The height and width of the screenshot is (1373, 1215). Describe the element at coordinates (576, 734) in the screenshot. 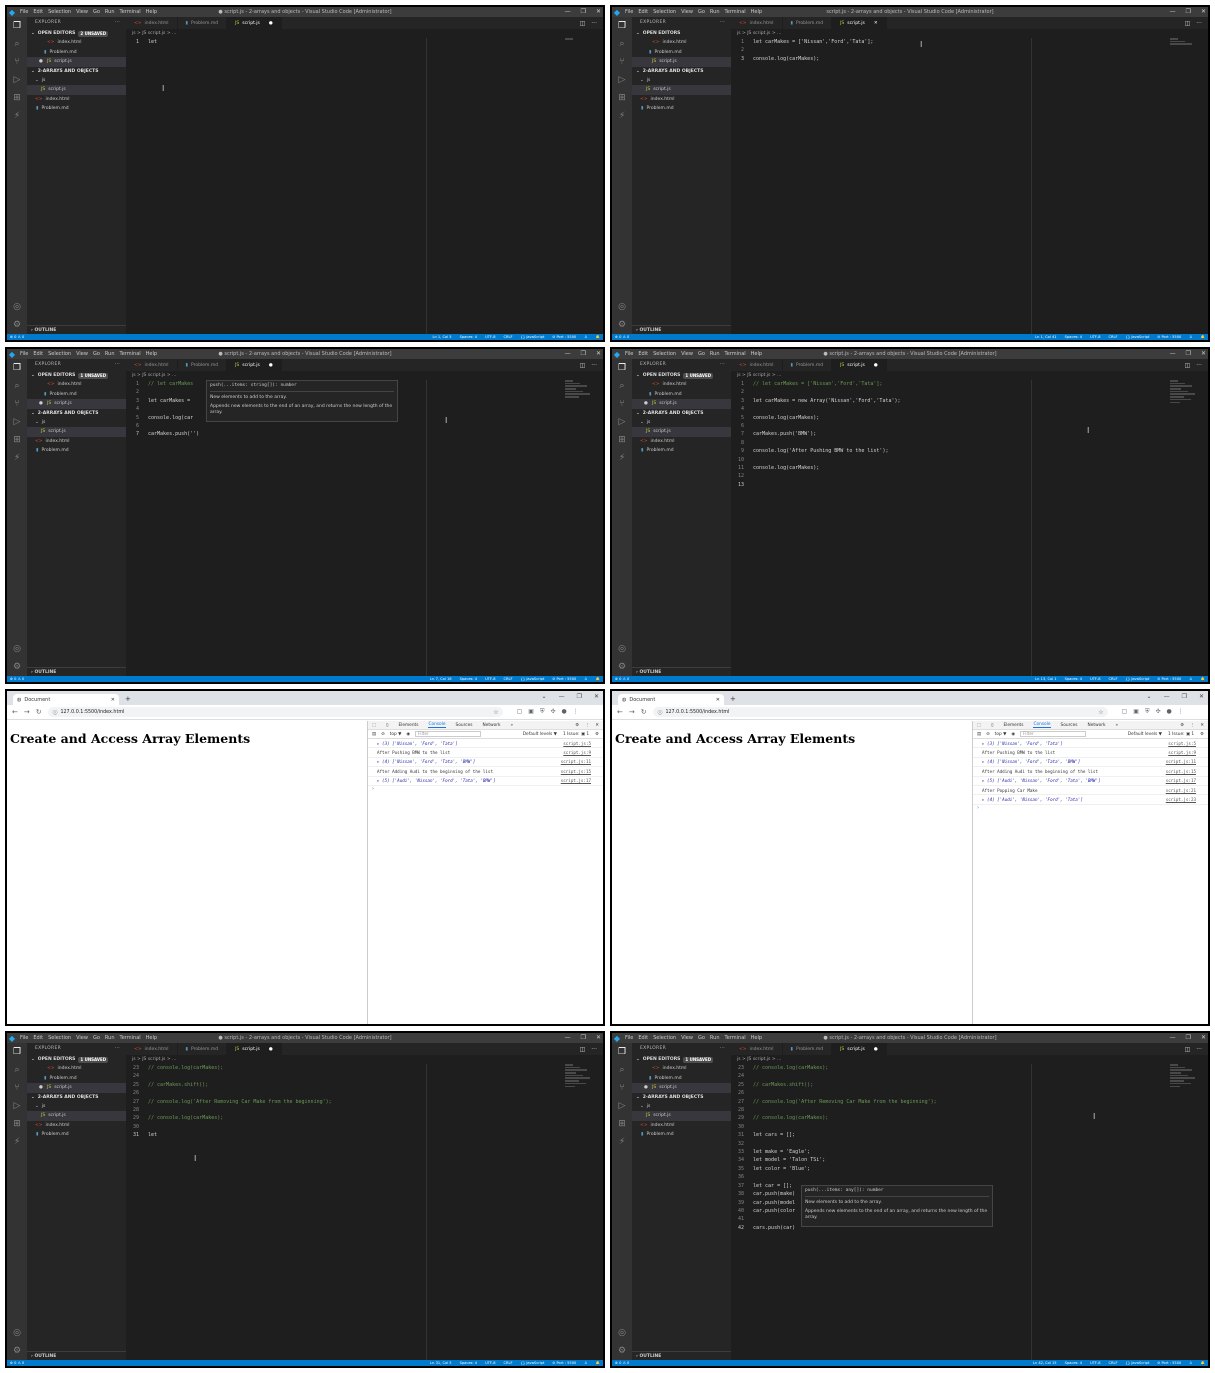

I see `issues-counter: 1 Issue: ▣ 1` at that location.